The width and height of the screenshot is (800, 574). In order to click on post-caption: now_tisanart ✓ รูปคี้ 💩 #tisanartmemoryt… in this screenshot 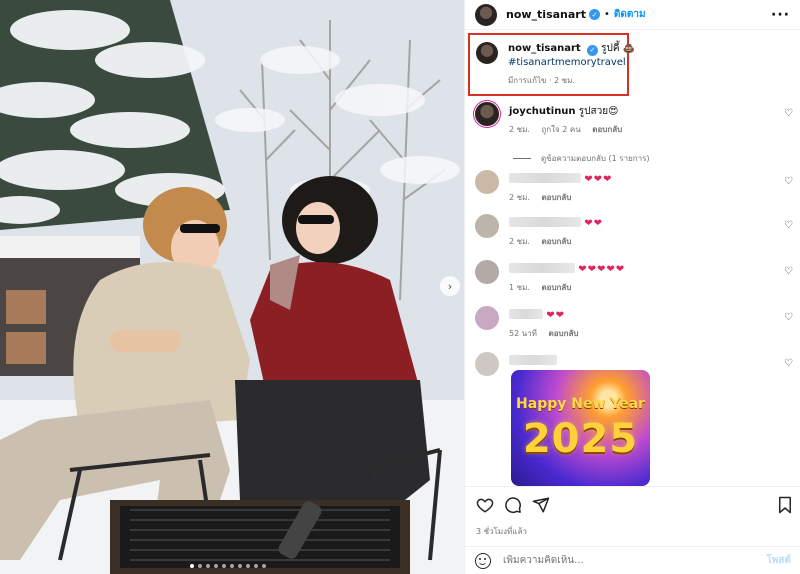, I will do `click(555, 64)`.